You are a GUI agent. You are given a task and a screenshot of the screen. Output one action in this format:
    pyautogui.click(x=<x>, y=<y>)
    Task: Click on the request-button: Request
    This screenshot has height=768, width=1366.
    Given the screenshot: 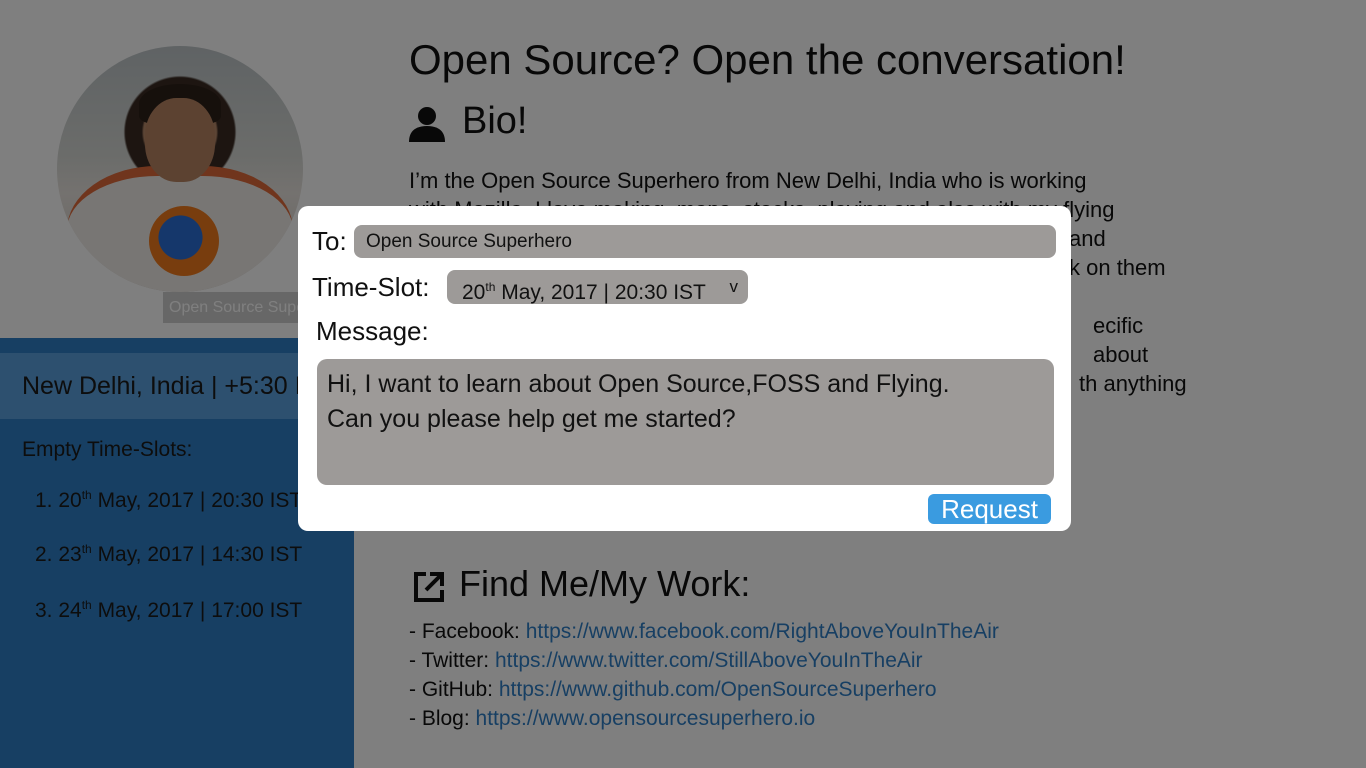 What is the action you would take?
    pyautogui.click(x=989, y=509)
    